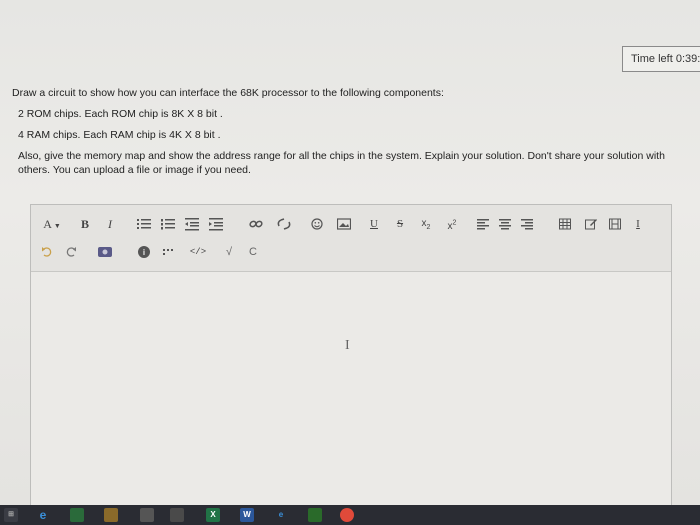 This screenshot has height=525, width=700. What do you see at coordinates (77, 515) in the screenshot?
I see `app-icon` at bounding box center [77, 515].